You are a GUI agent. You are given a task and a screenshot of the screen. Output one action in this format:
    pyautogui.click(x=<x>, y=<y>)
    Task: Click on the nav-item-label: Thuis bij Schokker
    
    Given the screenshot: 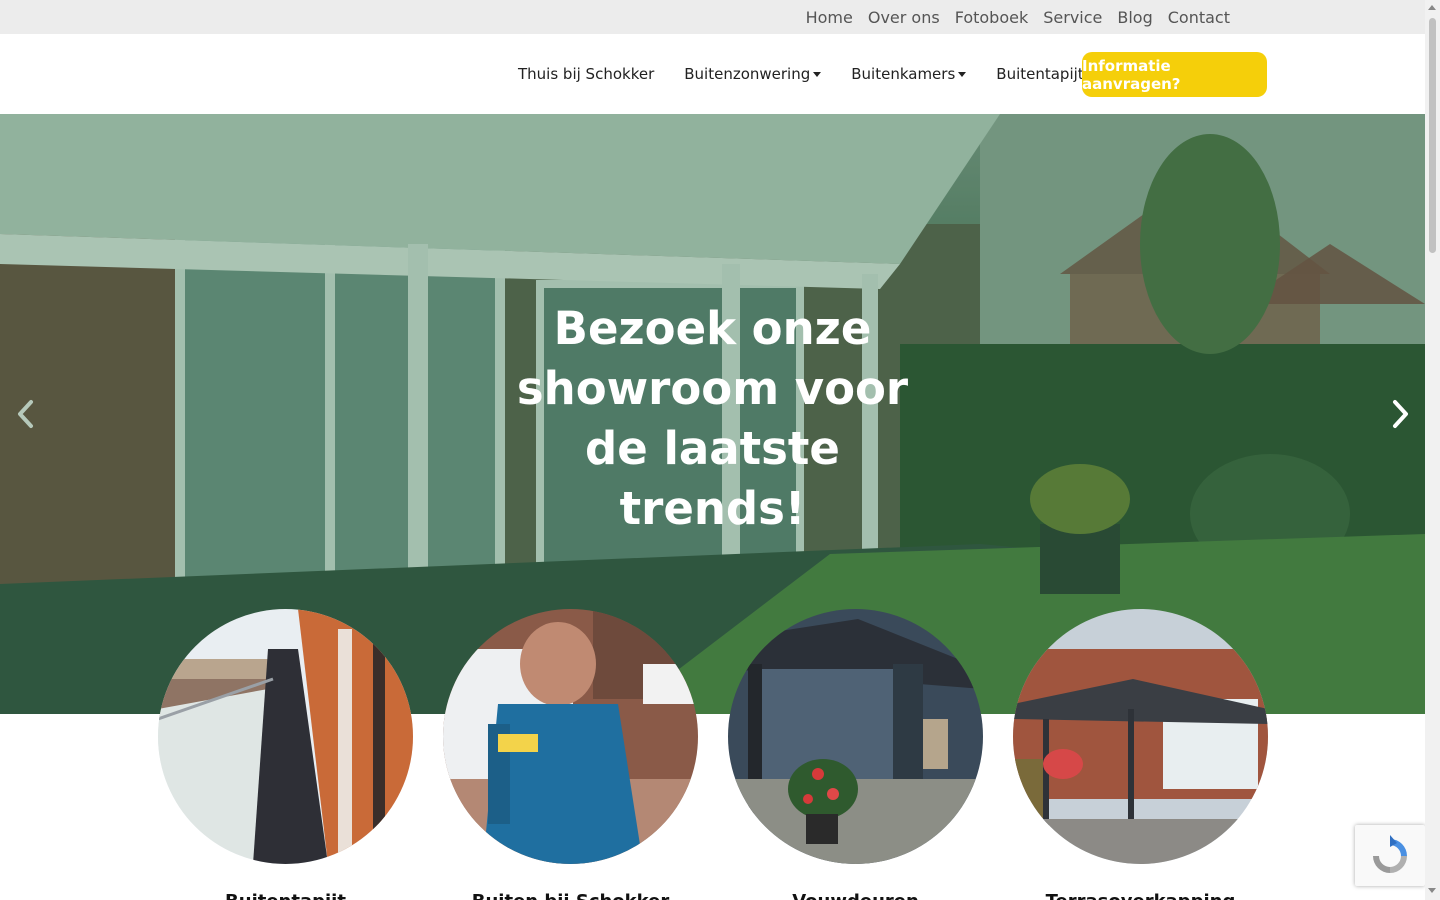 What is the action you would take?
    pyautogui.click(x=586, y=74)
    